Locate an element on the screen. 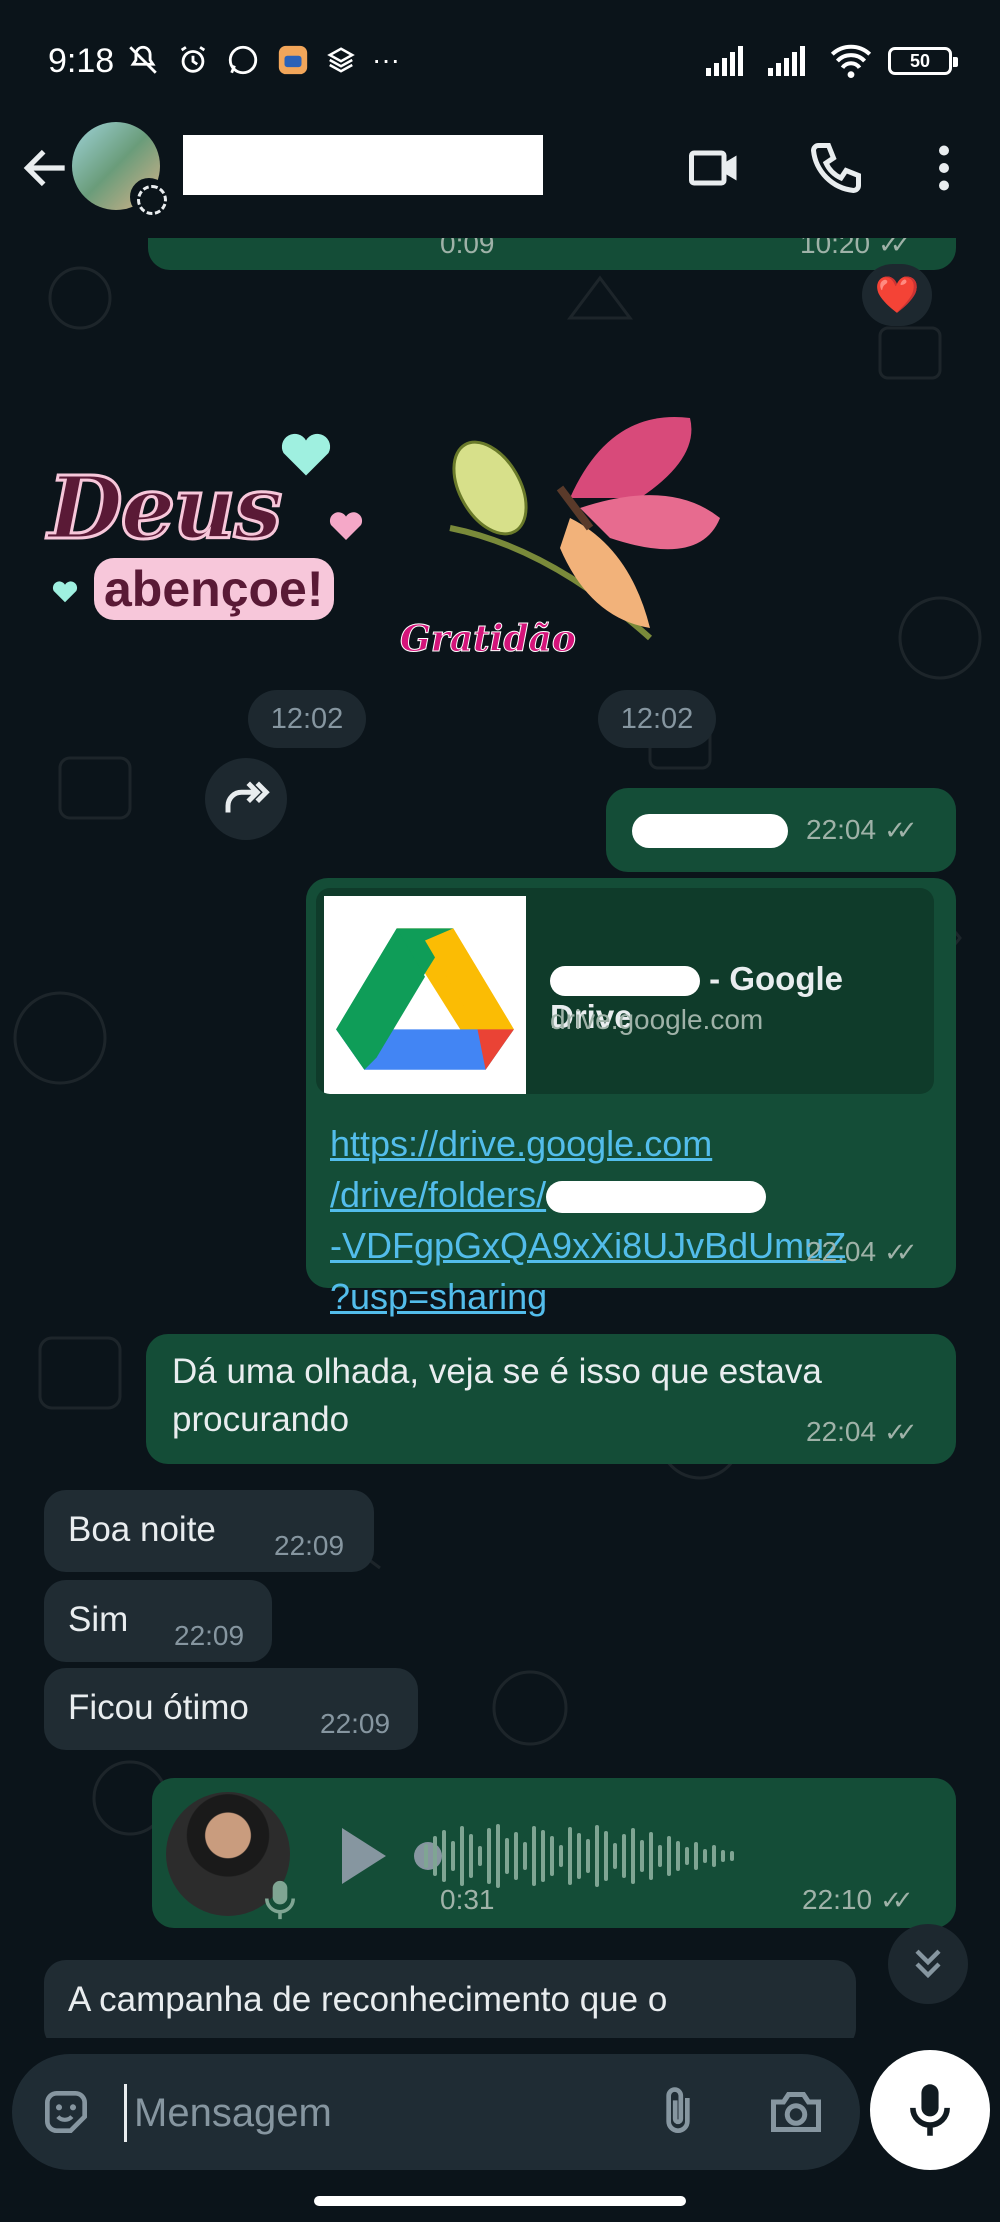 This screenshot has width=1000, height=2222. voice-record-button is located at coordinates (930, 2110).